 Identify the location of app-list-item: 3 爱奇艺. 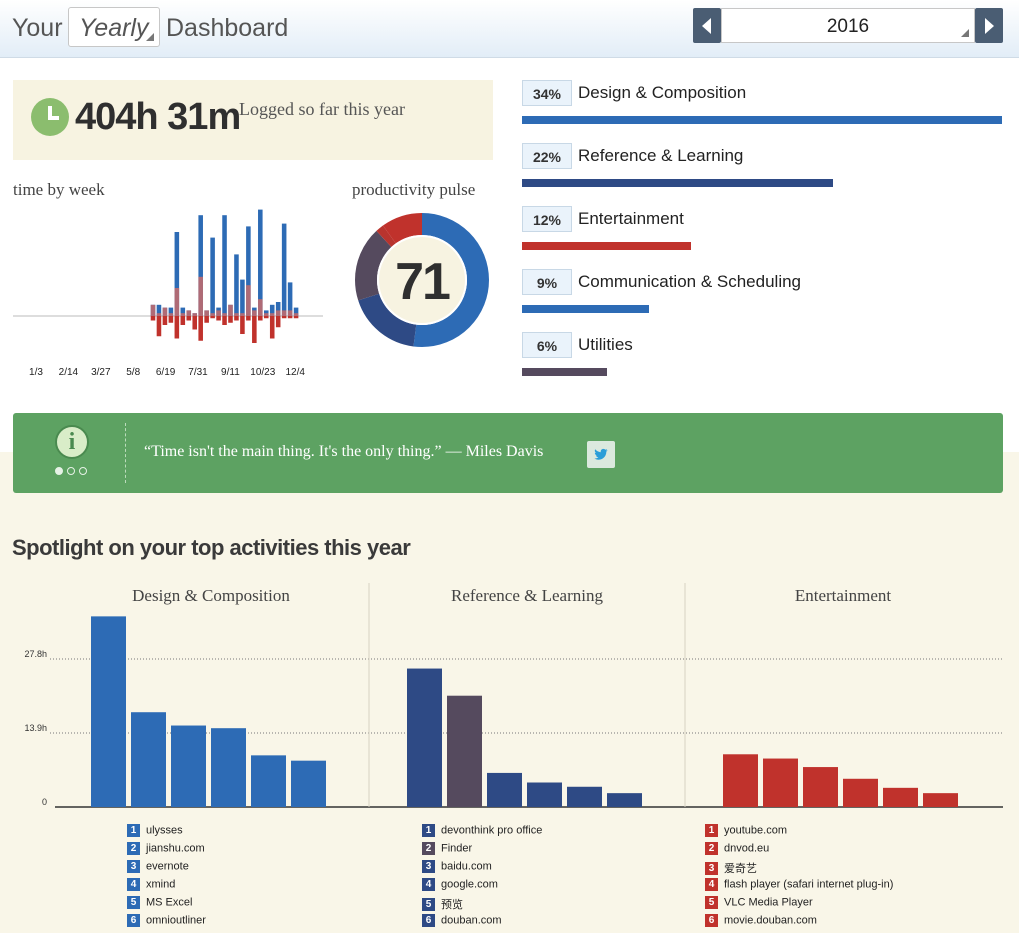
(799, 869).